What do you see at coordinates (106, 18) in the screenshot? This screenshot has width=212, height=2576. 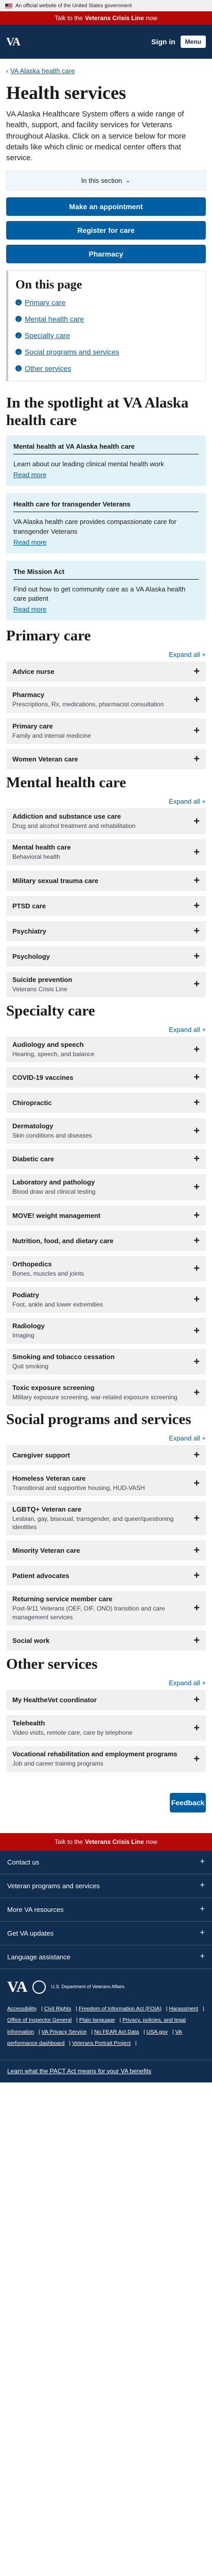 I see `crisis-line-banner: Talk to the Veterans Crisis Line now` at bounding box center [106, 18].